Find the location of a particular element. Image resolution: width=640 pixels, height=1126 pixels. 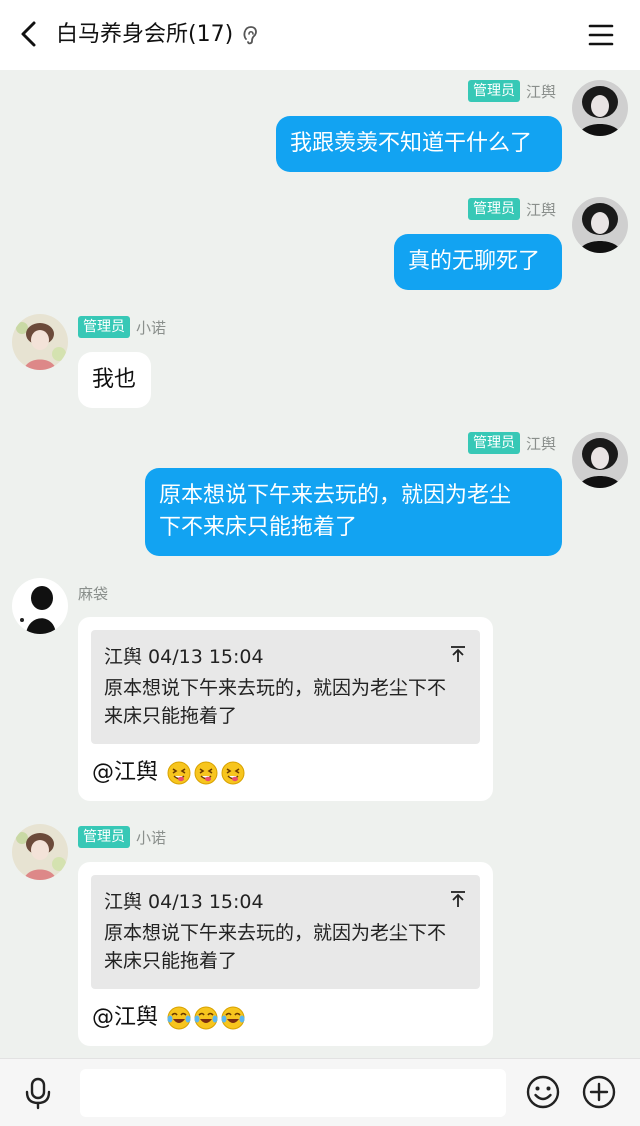

message-bubble: 我也 is located at coordinates (114, 380).